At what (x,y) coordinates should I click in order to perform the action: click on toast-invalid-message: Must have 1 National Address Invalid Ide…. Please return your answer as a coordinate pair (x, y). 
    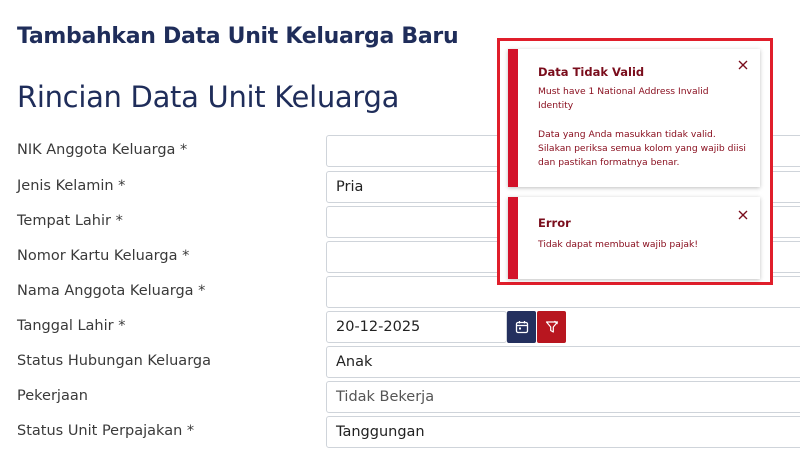
    Looking at the image, I should click on (644, 99).